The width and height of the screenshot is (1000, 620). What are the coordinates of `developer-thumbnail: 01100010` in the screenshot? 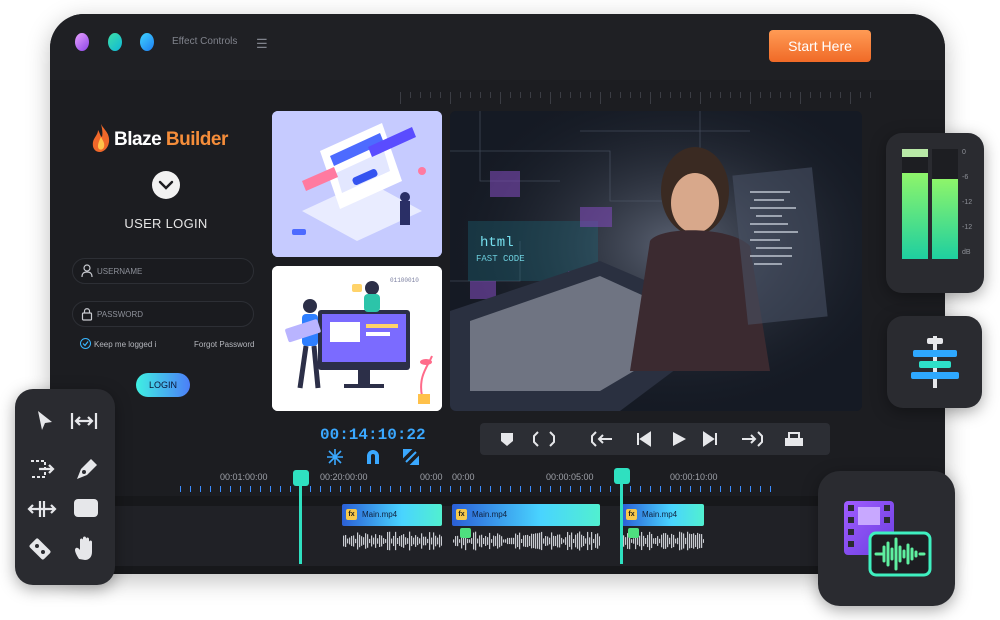 It's located at (357, 338).